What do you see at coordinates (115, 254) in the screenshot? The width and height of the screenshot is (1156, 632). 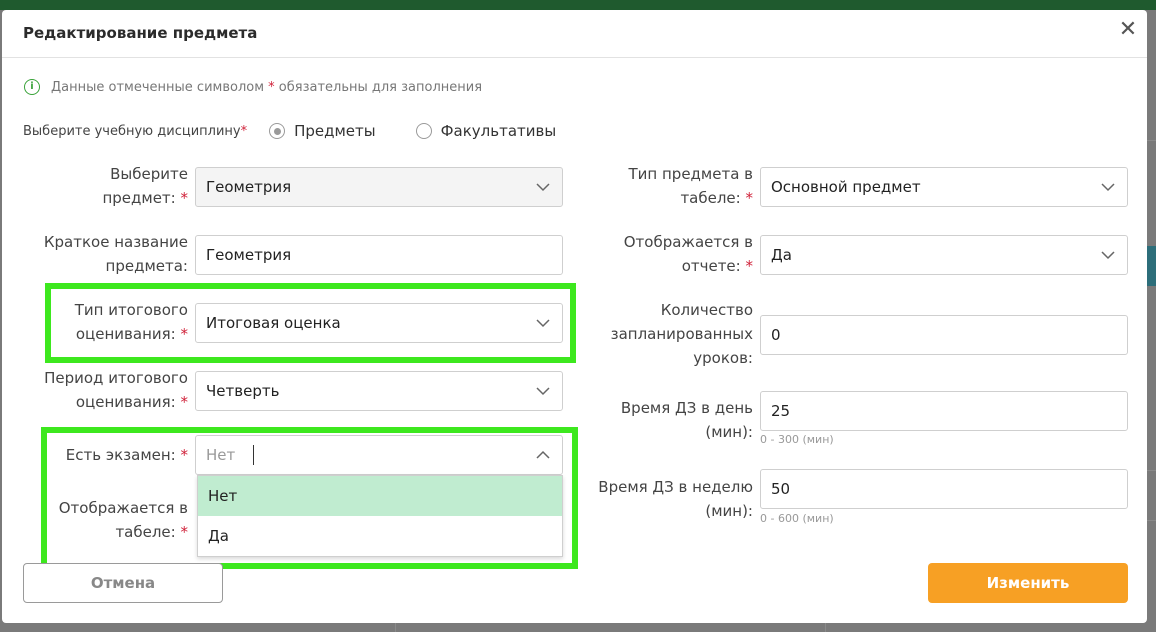 I see `short-name-label: Краткое название предмета:` at bounding box center [115, 254].